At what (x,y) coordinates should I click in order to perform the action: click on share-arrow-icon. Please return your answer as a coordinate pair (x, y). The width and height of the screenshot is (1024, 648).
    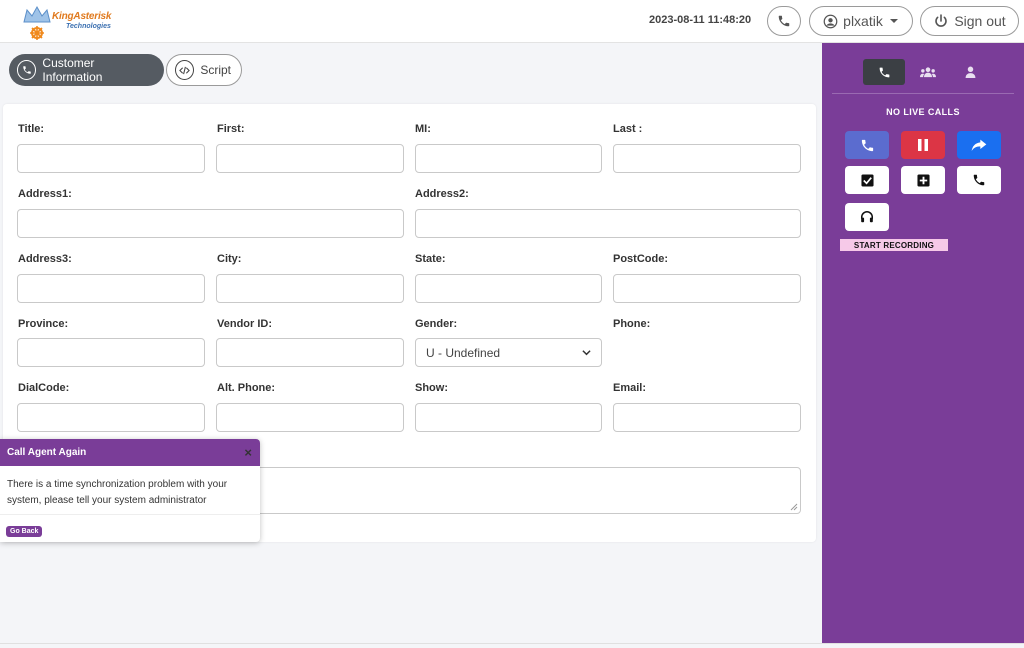
    Looking at the image, I should click on (979, 145).